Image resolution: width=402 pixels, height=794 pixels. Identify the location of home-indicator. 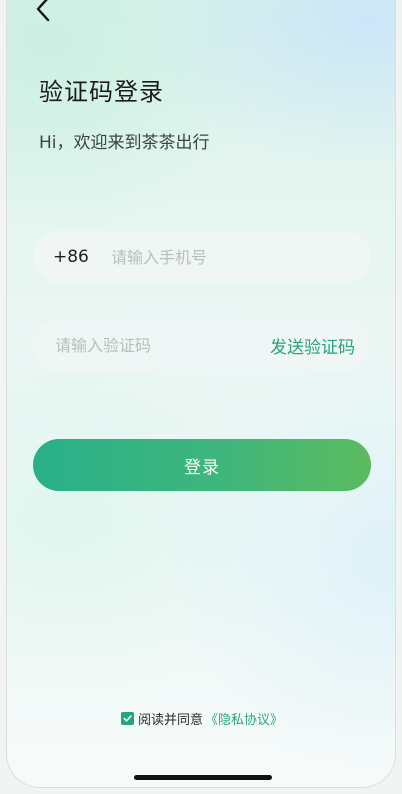
(203, 777).